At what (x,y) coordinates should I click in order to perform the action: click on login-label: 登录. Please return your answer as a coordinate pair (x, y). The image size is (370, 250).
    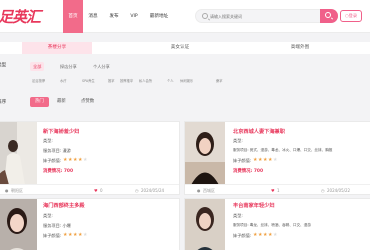
    Looking at the image, I should click on (353, 15).